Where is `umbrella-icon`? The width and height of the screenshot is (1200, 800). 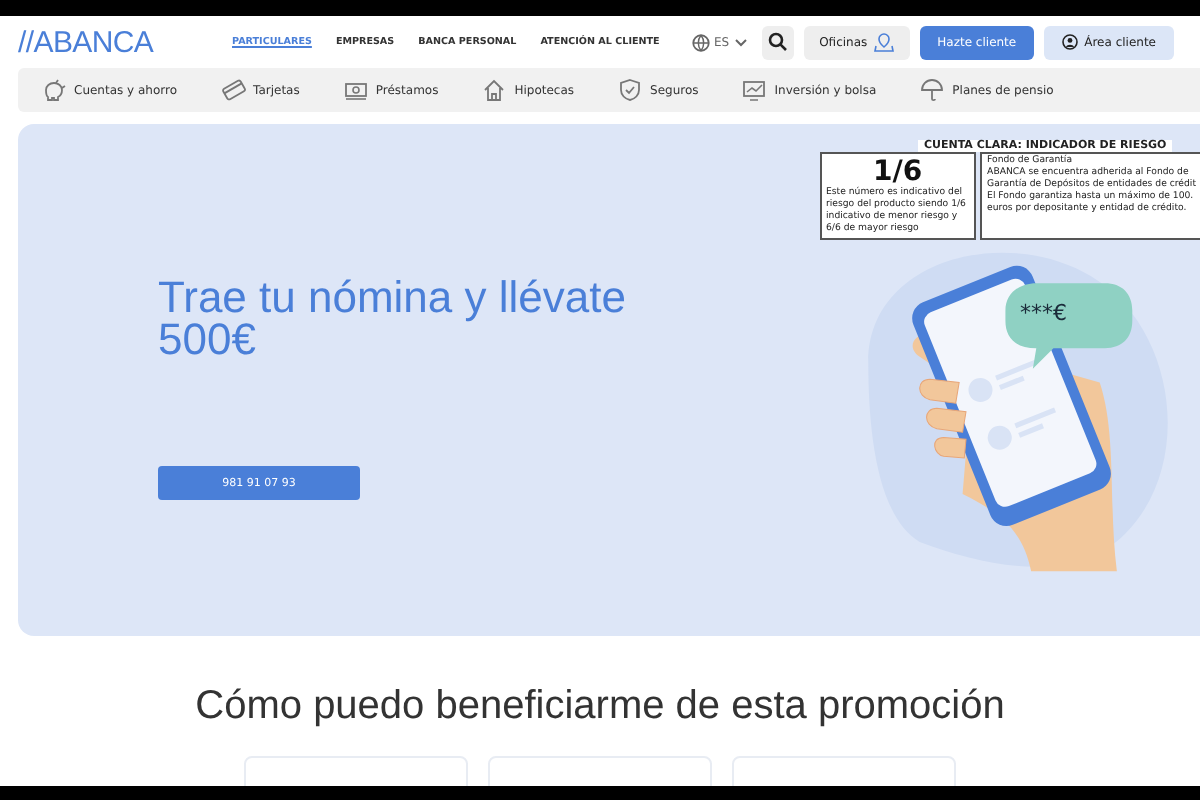
umbrella-icon is located at coordinates (932, 90).